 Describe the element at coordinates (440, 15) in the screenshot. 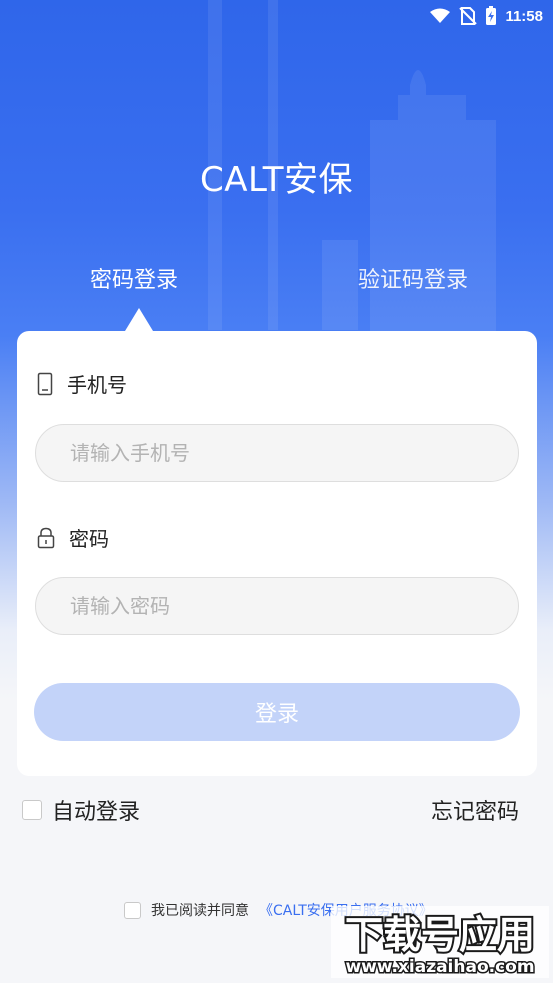

I see `wifi-icon` at that location.